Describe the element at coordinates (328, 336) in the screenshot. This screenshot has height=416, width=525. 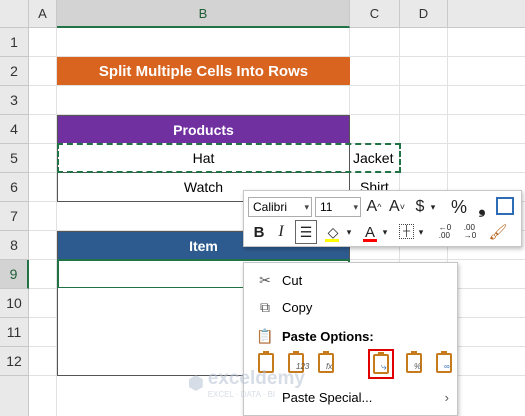
I see `paste-options-label: Paste Options:` at that location.